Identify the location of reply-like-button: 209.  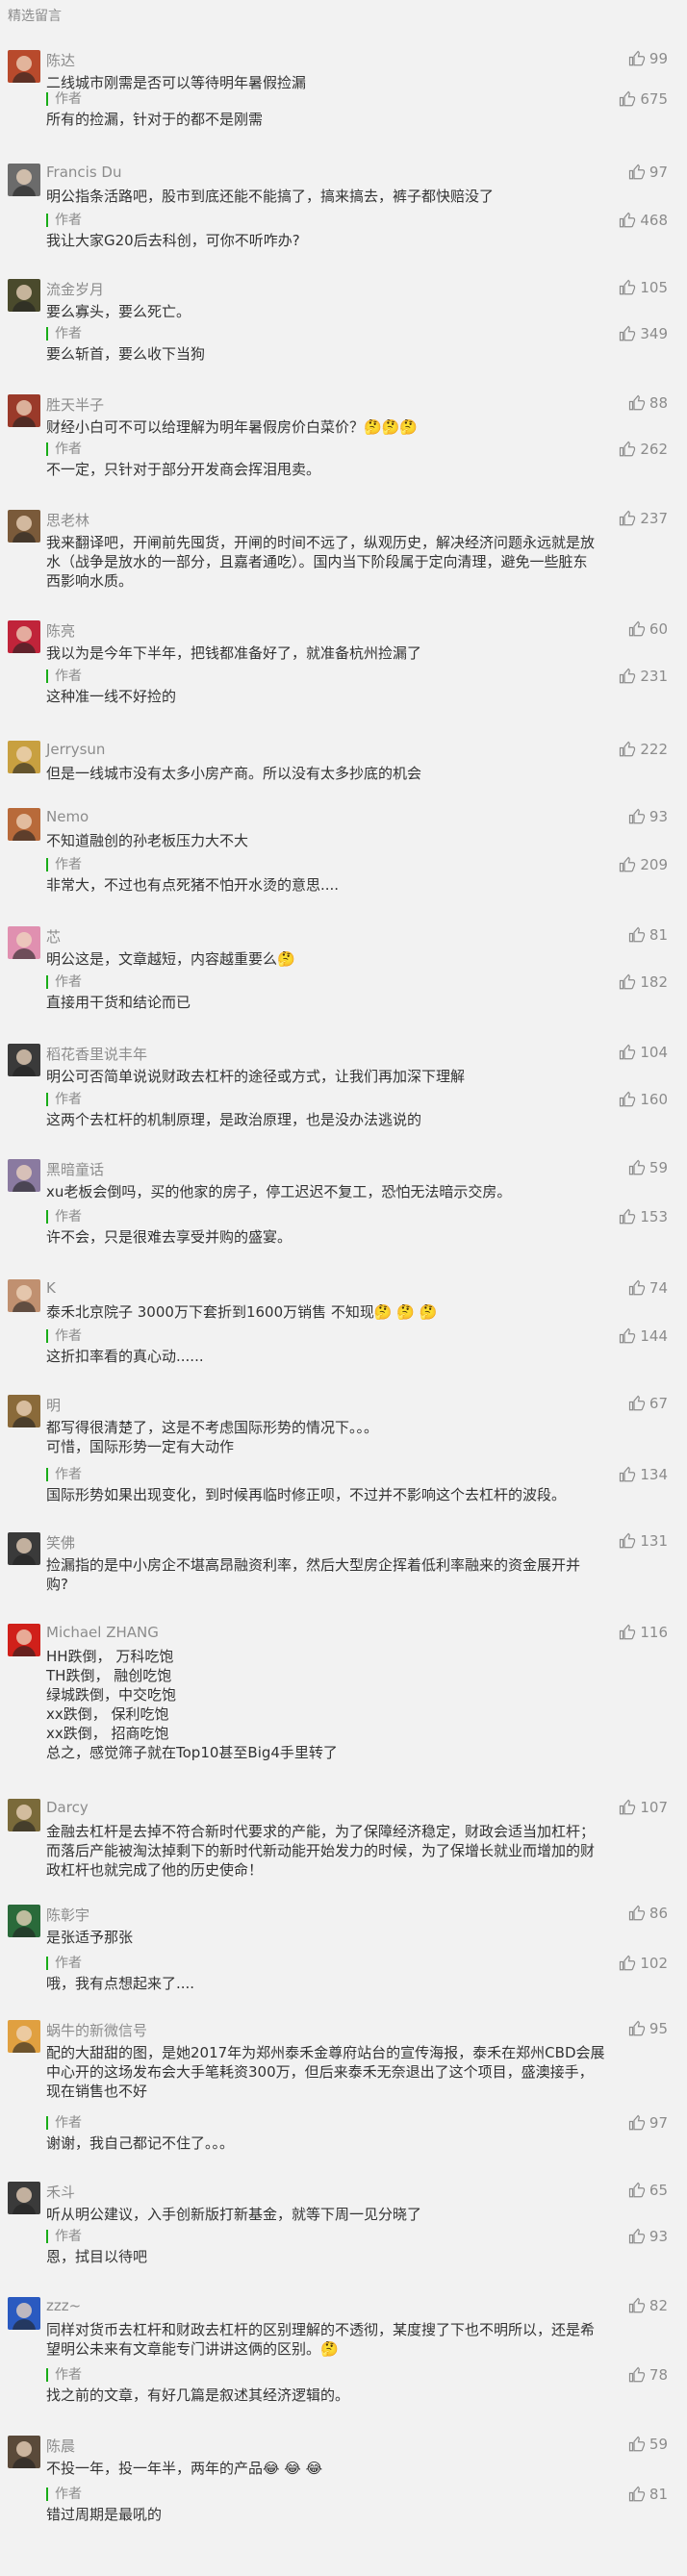
(643, 865).